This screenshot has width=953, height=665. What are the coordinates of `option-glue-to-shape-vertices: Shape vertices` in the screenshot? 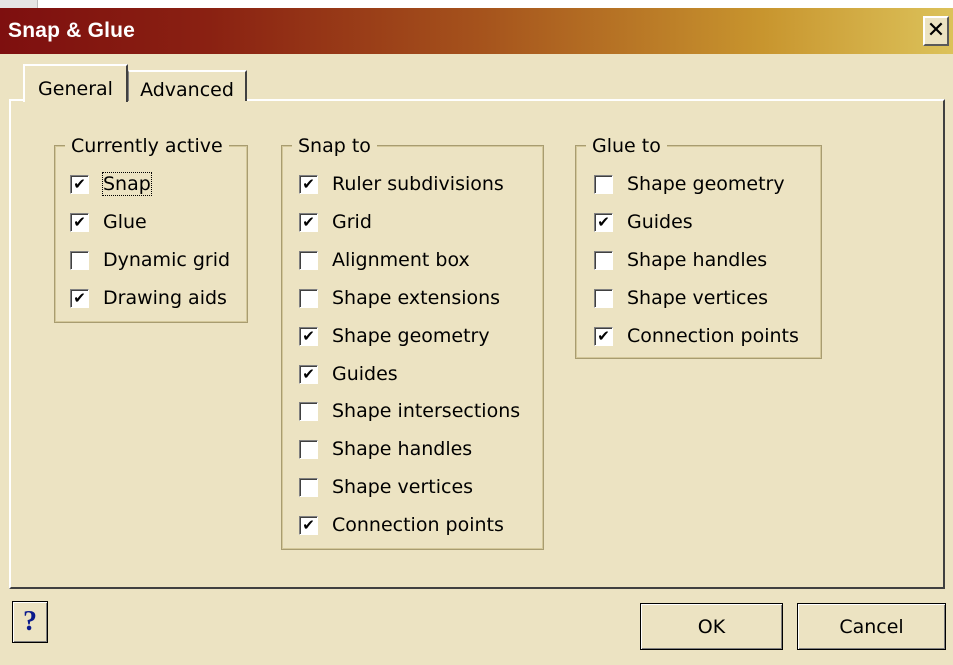 It's located at (681, 298).